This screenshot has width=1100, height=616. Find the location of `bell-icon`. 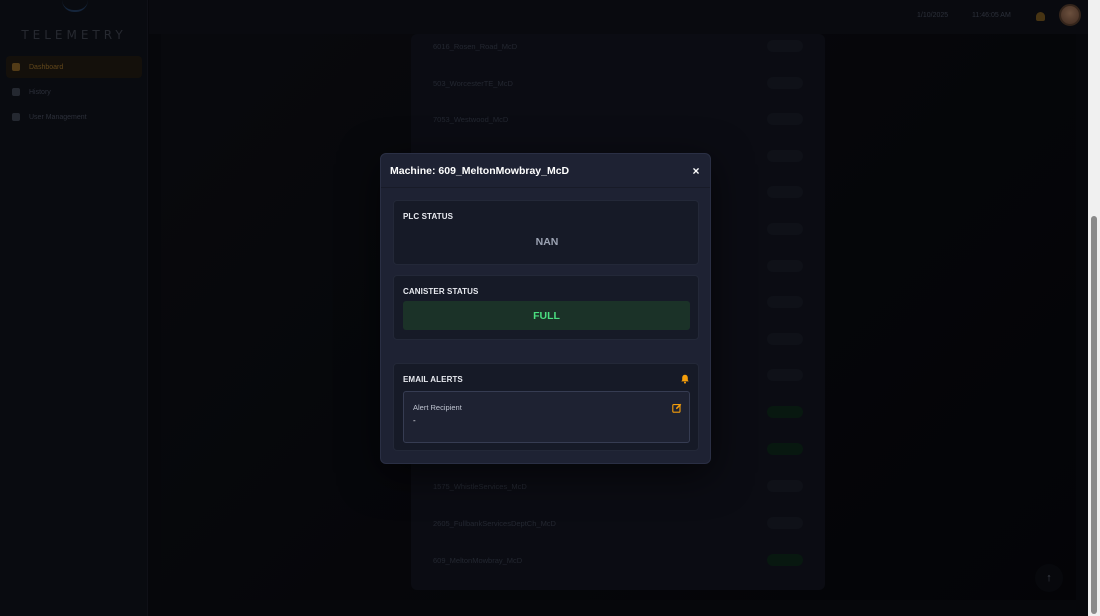

bell-icon is located at coordinates (685, 379).